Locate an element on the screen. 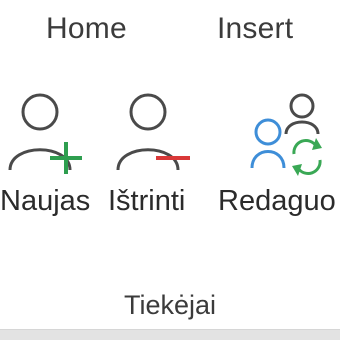  new-supplier-label: Naujas is located at coordinates (45, 201).